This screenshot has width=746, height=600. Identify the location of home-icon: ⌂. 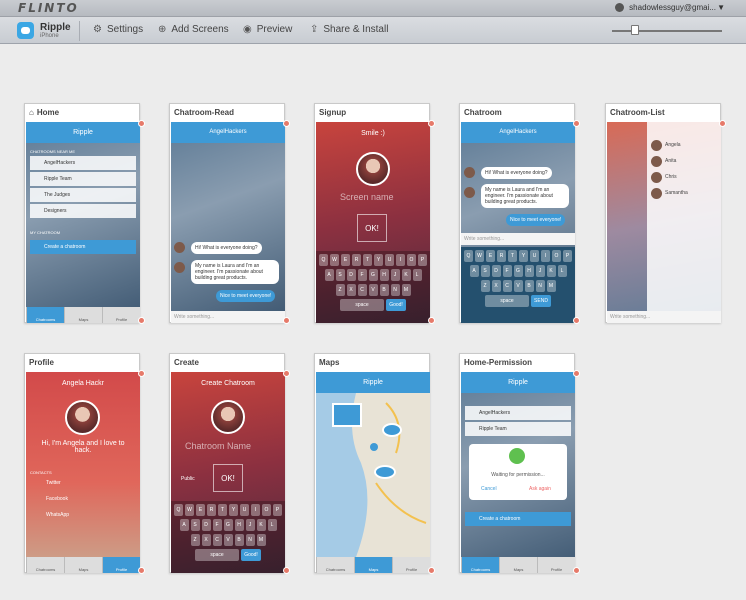
(31, 112).